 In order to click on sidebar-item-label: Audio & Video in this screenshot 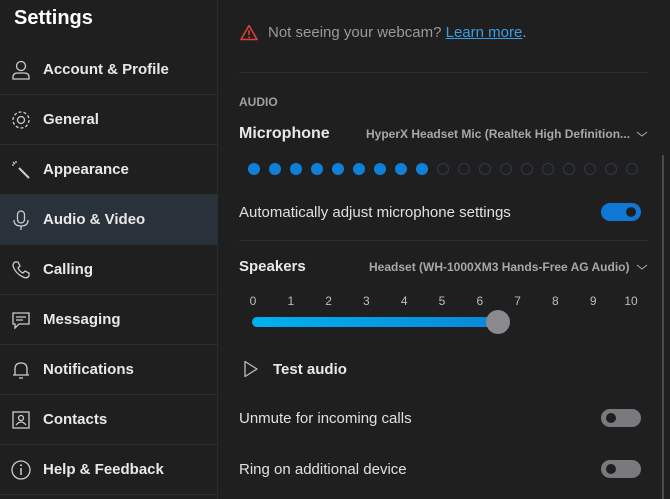, I will do `click(94, 219)`.